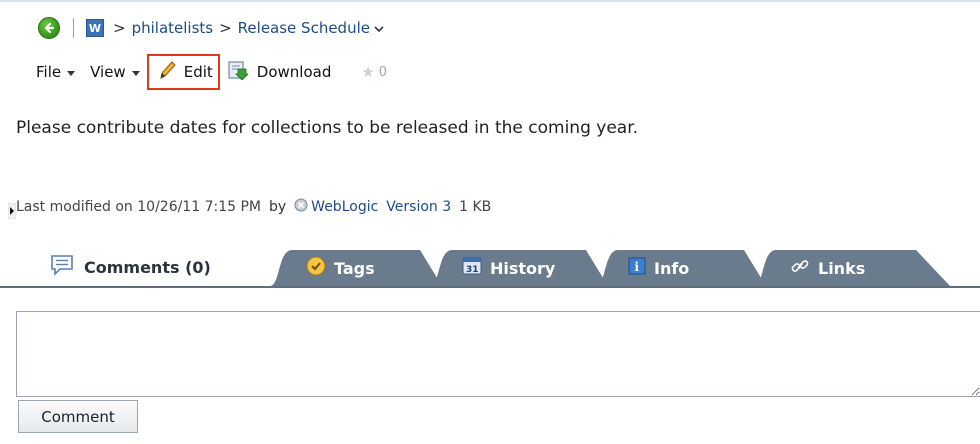 Image resolution: width=980 pixels, height=444 pixels. What do you see at coordinates (418, 207) in the screenshot?
I see `version-link: Version 3` at bounding box center [418, 207].